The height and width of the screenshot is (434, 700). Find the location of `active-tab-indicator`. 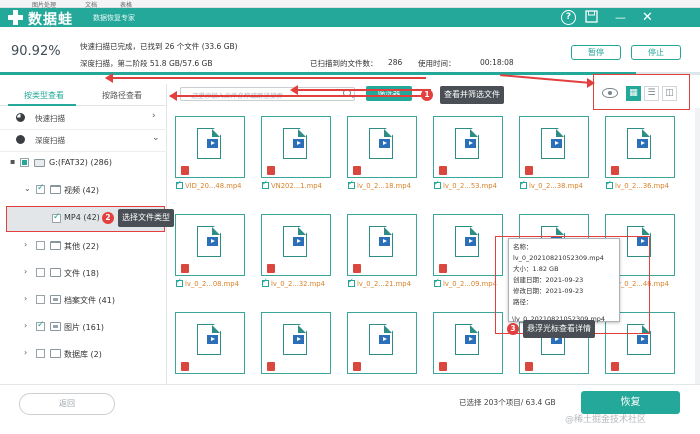

active-tab-indicator is located at coordinates (42, 105).